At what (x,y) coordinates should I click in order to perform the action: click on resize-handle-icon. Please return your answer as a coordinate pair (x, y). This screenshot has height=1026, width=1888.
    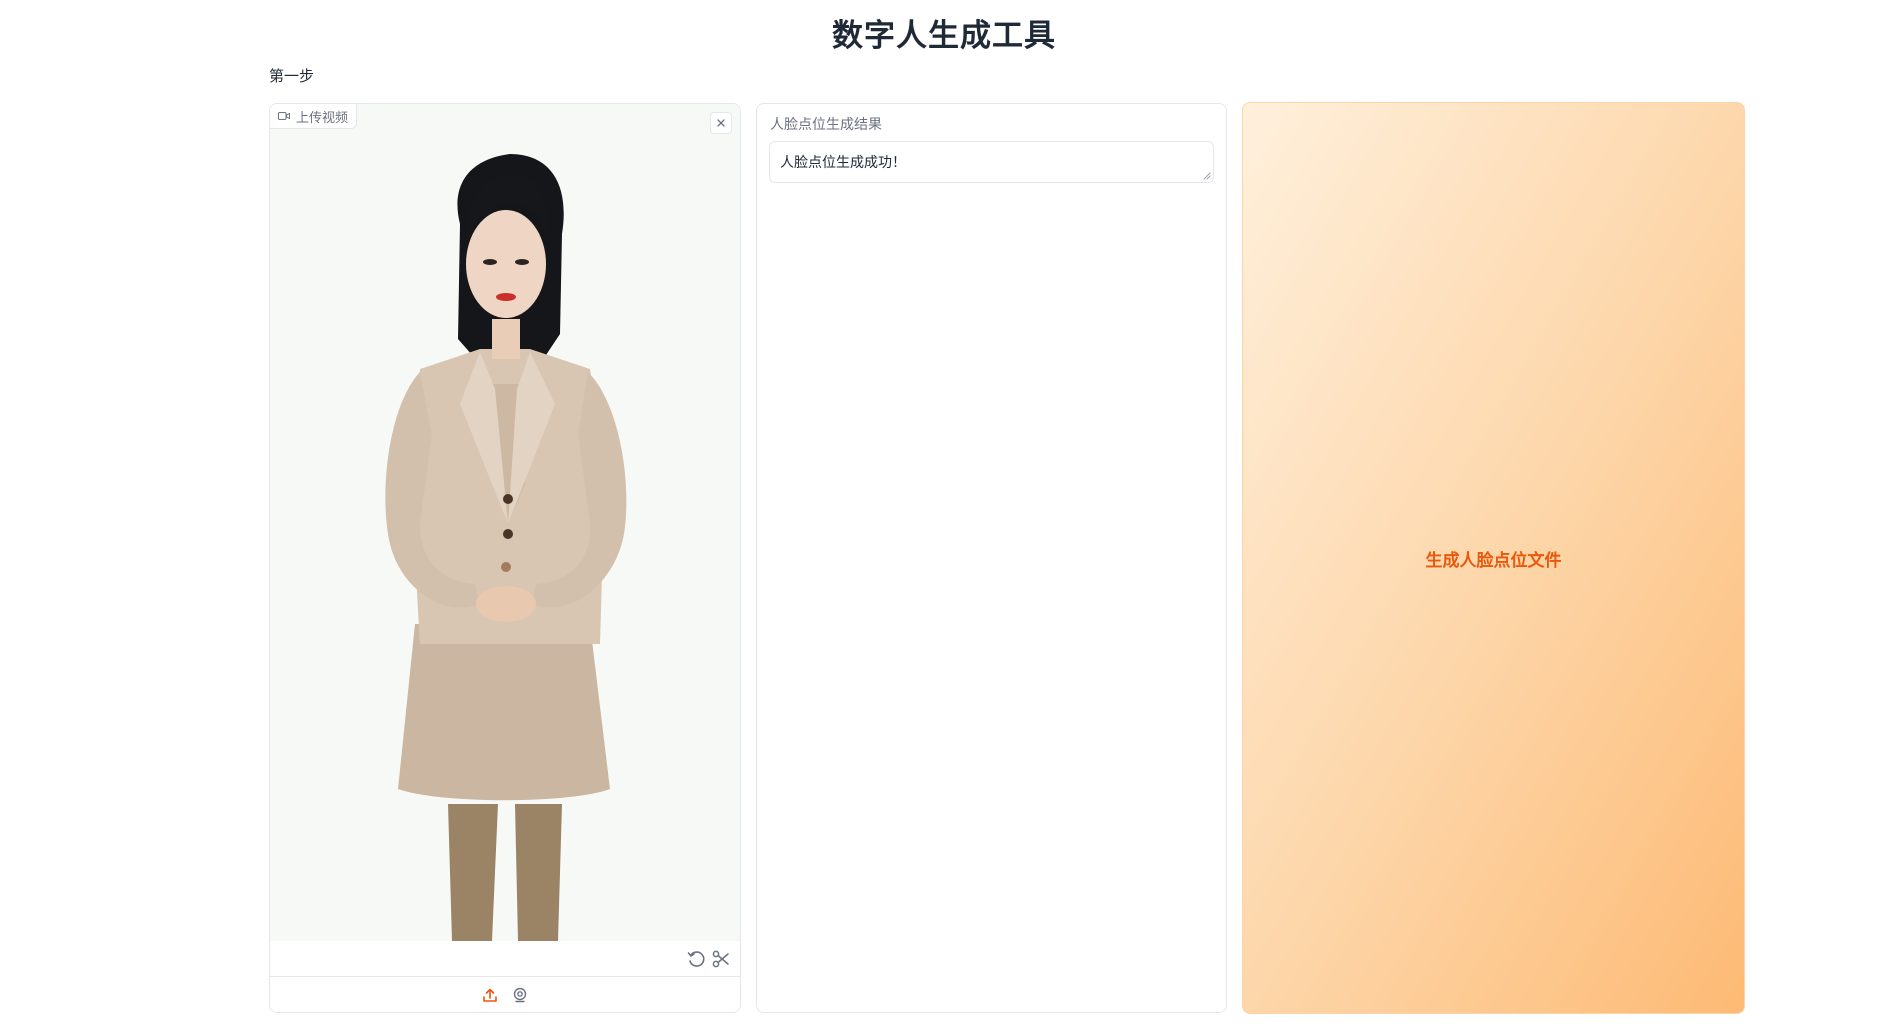
    Looking at the image, I should click on (1206, 175).